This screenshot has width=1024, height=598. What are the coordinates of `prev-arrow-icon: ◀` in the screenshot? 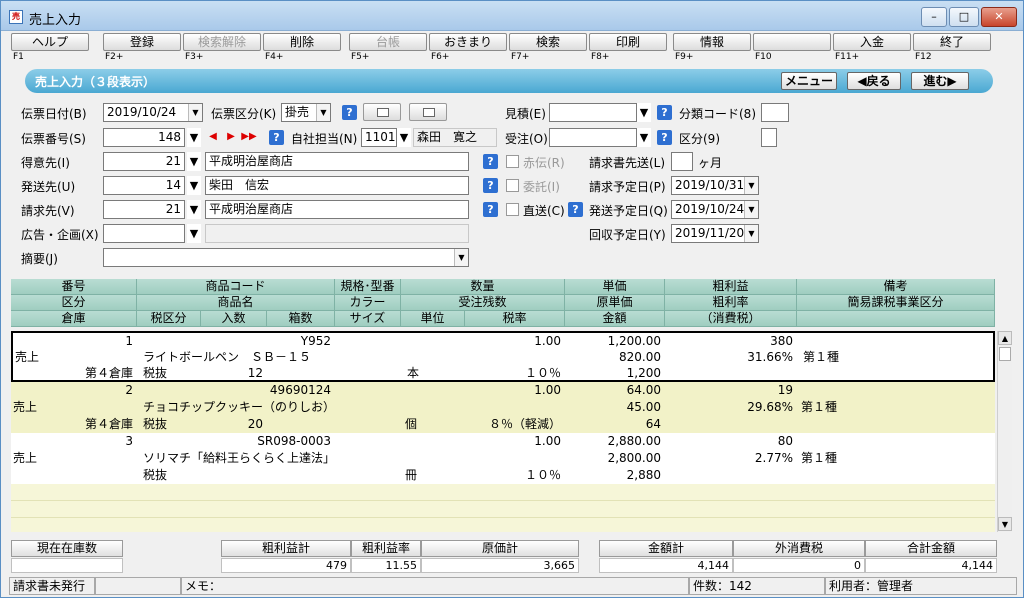 It's located at (213, 137).